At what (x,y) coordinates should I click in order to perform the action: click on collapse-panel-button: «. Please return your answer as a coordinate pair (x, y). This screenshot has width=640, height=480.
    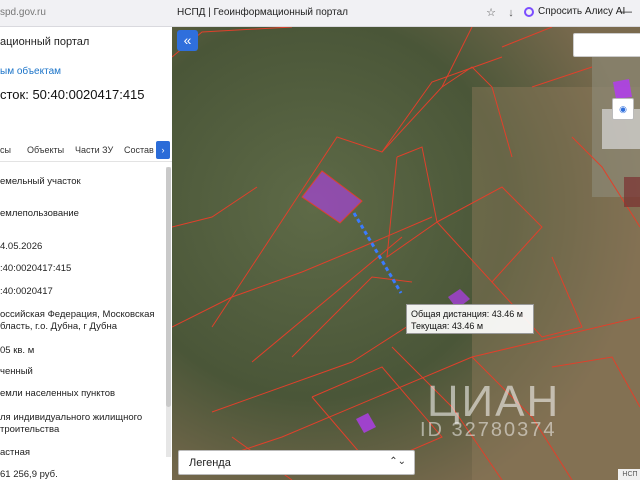
    Looking at the image, I should click on (187, 40).